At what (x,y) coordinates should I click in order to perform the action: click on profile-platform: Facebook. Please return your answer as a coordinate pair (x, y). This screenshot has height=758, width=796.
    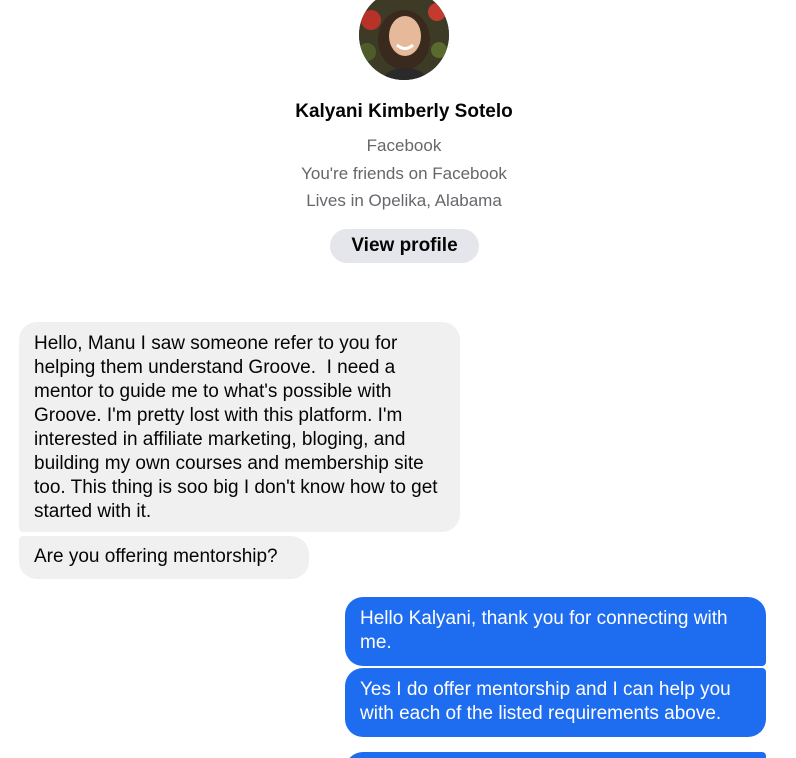
    Looking at the image, I should click on (404, 145).